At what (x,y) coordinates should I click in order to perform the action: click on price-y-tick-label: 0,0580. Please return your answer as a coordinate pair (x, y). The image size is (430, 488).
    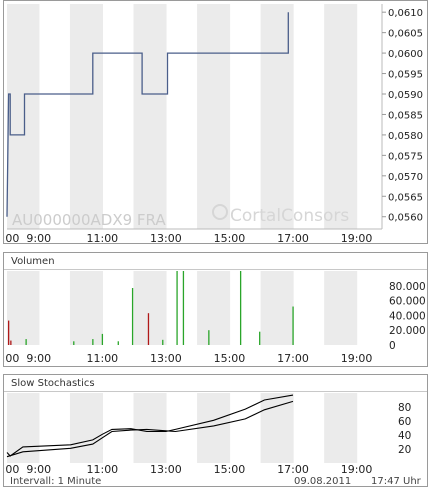
    Looking at the image, I should click on (405, 136).